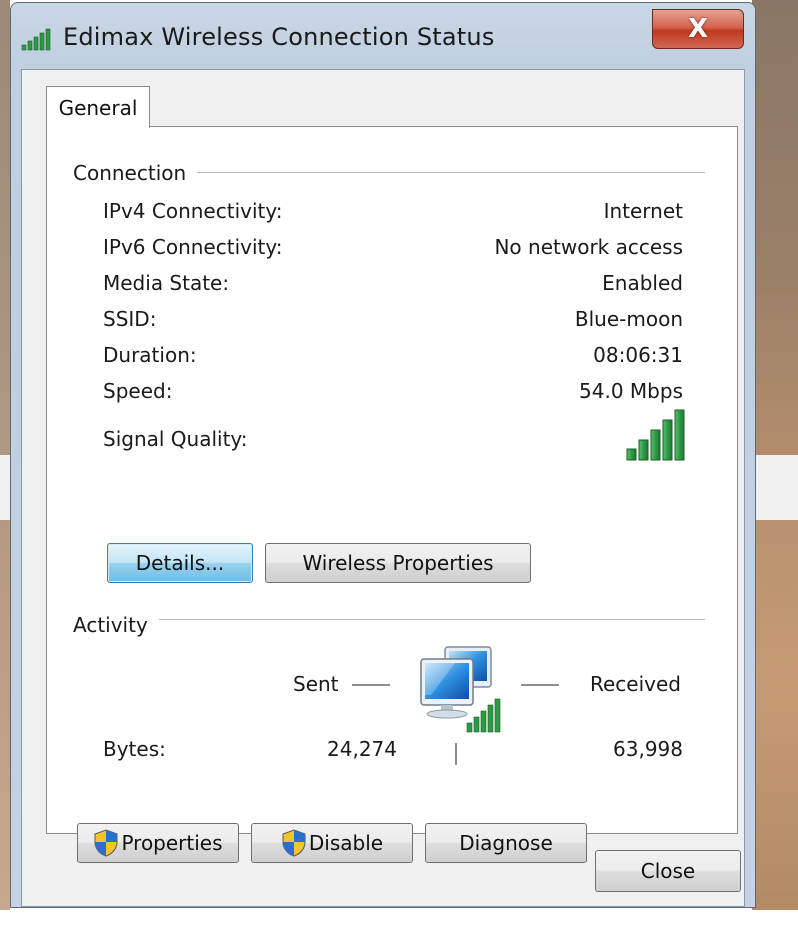 The image size is (798, 938). I want to click on sent-dash, so click(371, 685).